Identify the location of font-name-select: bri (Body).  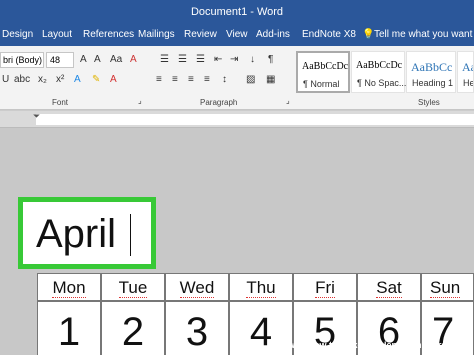
(22, 60).